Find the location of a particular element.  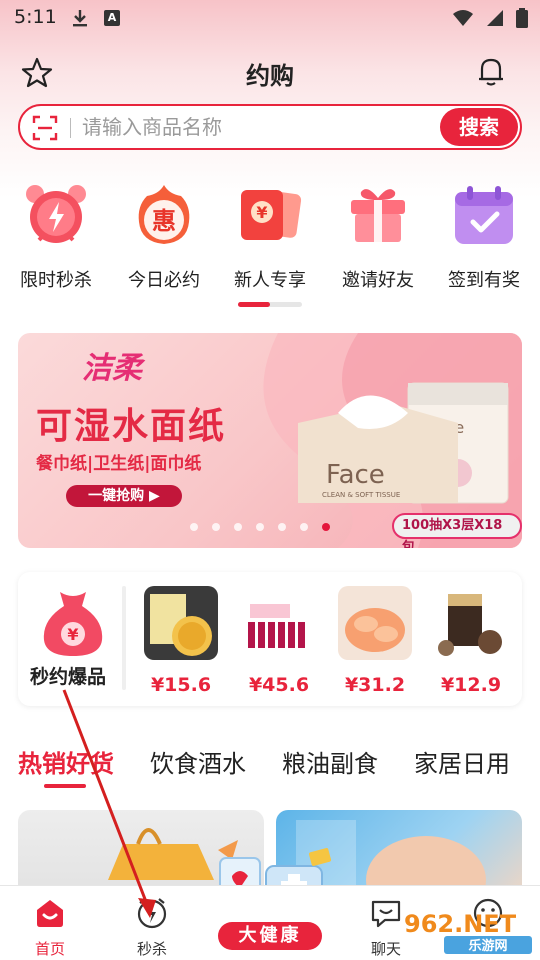

banner-title: 可湿水面纸 is located at coordinates (131, 426).